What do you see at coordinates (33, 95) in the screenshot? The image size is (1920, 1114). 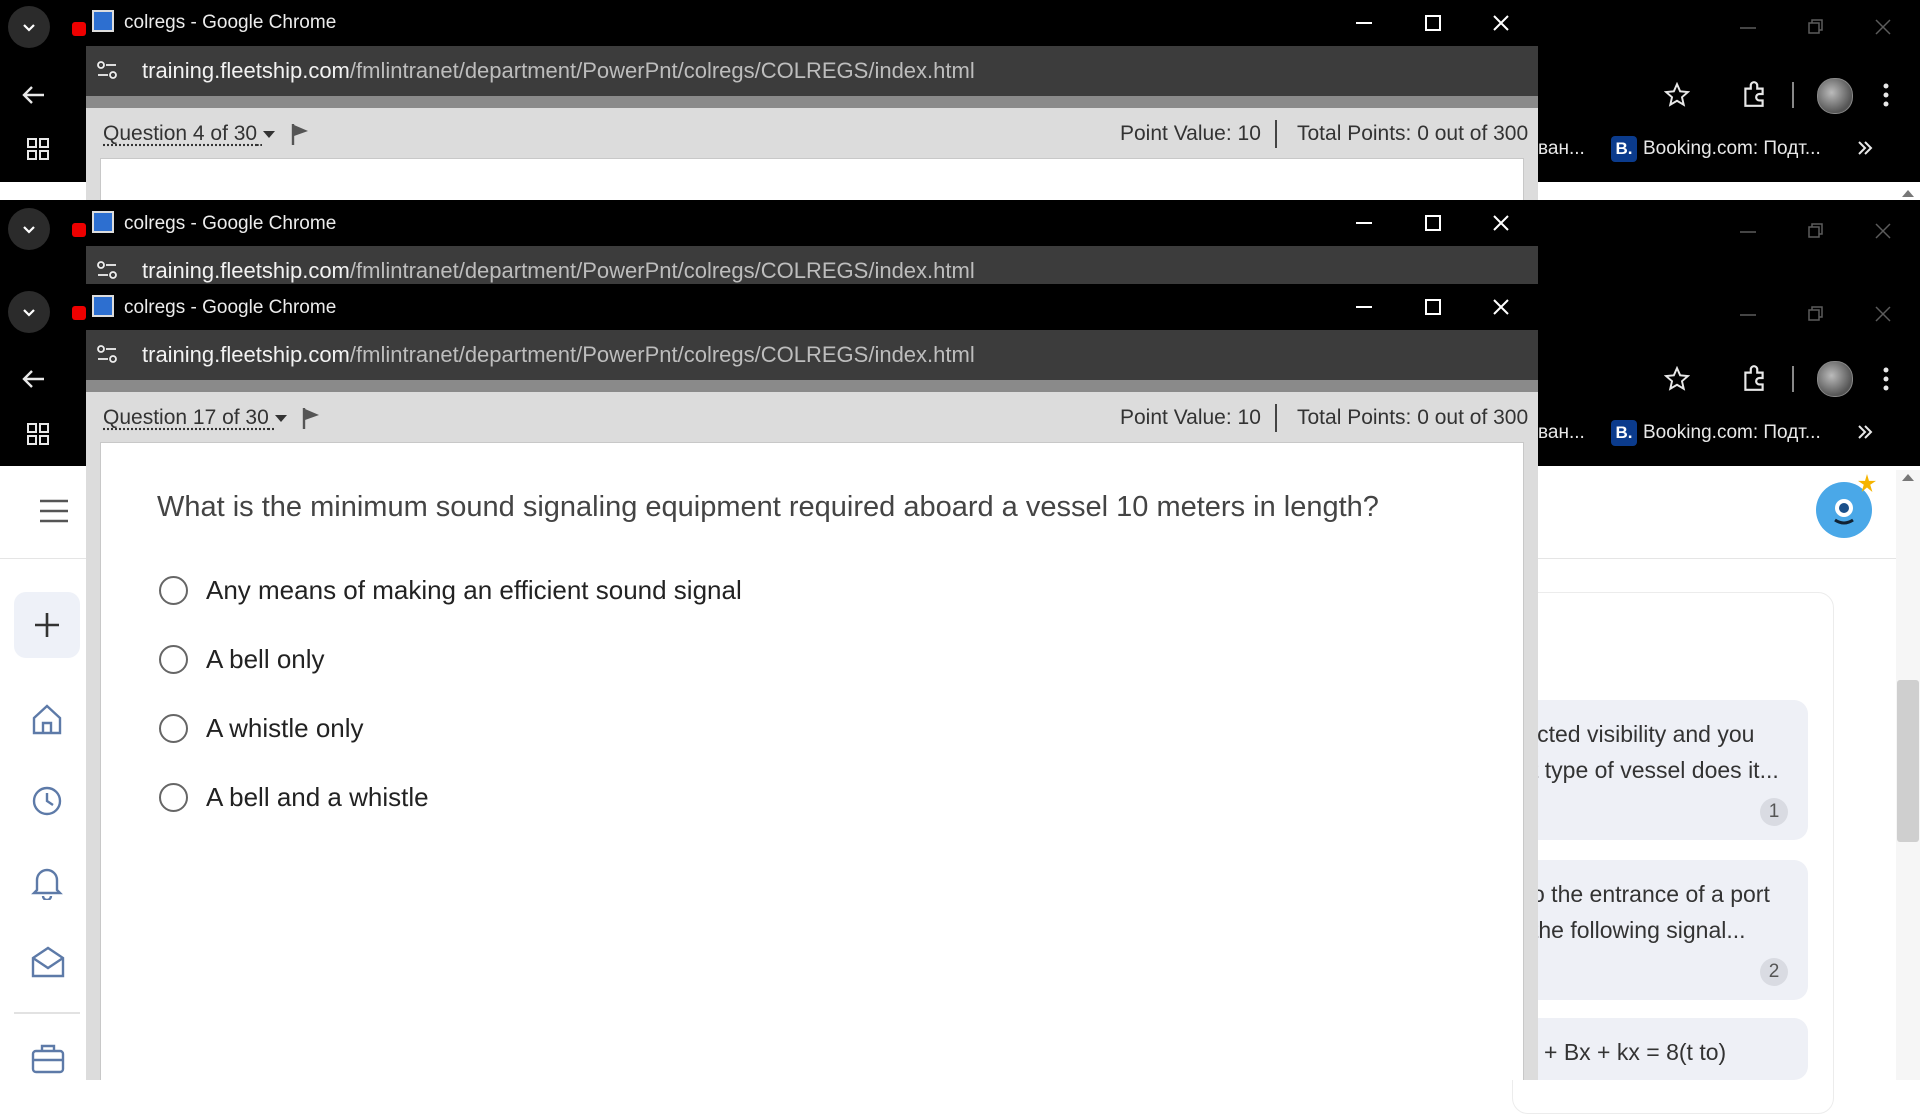 I see `back-button` at bounding box center [33, 95].